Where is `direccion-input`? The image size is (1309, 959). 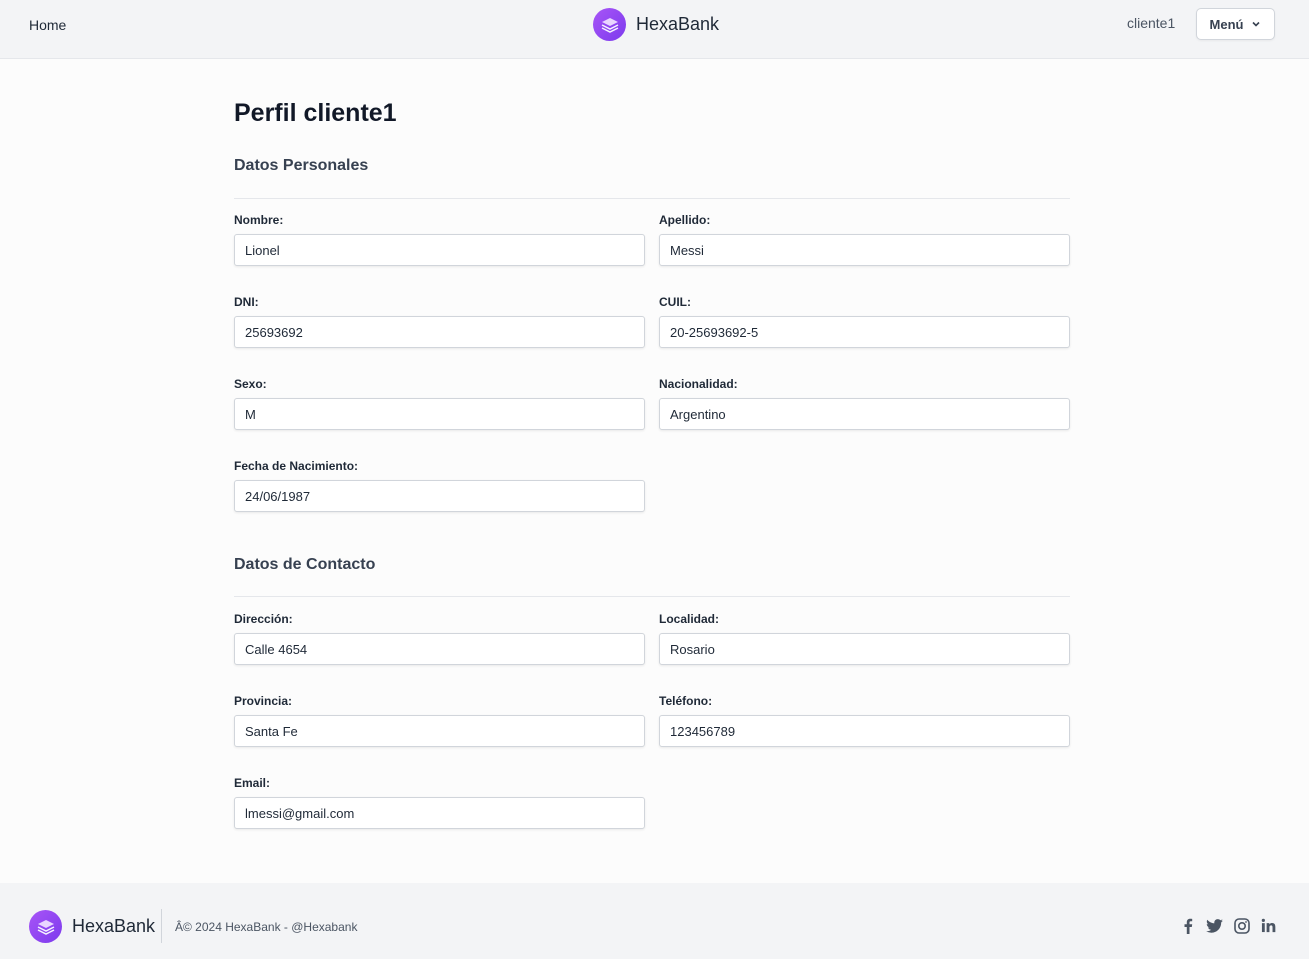
direccion-input is located at coordinates (439, 649).